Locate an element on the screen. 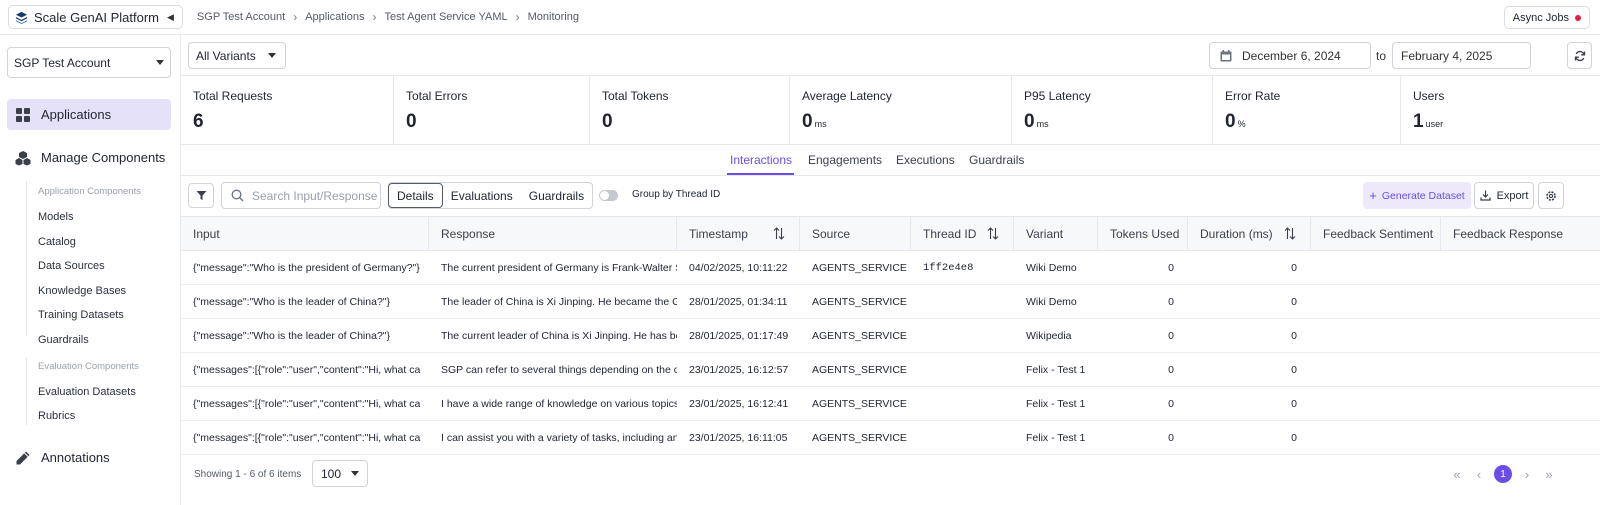 This screenshot has width=1600, height=505. date-from-input: December 6, 2024 is located at coordinates (1290, 55).